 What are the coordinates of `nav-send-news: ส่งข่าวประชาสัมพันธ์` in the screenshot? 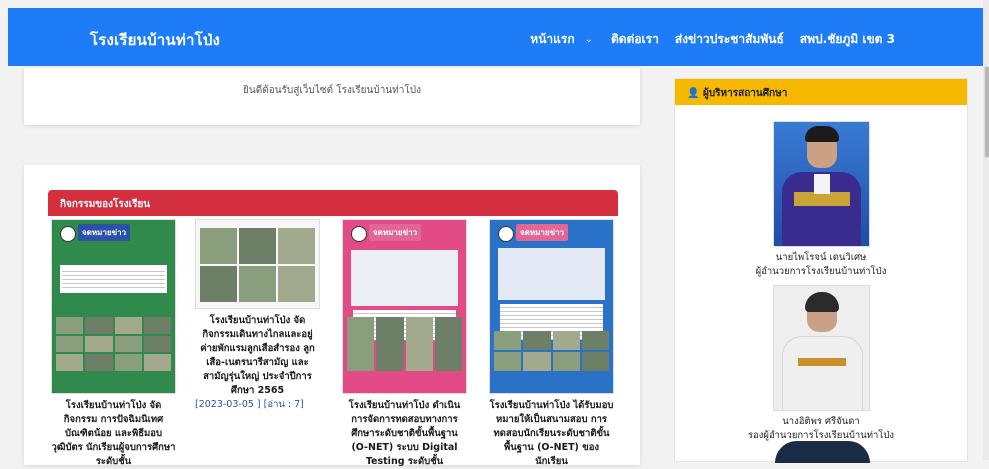 It's located at (729, 39).